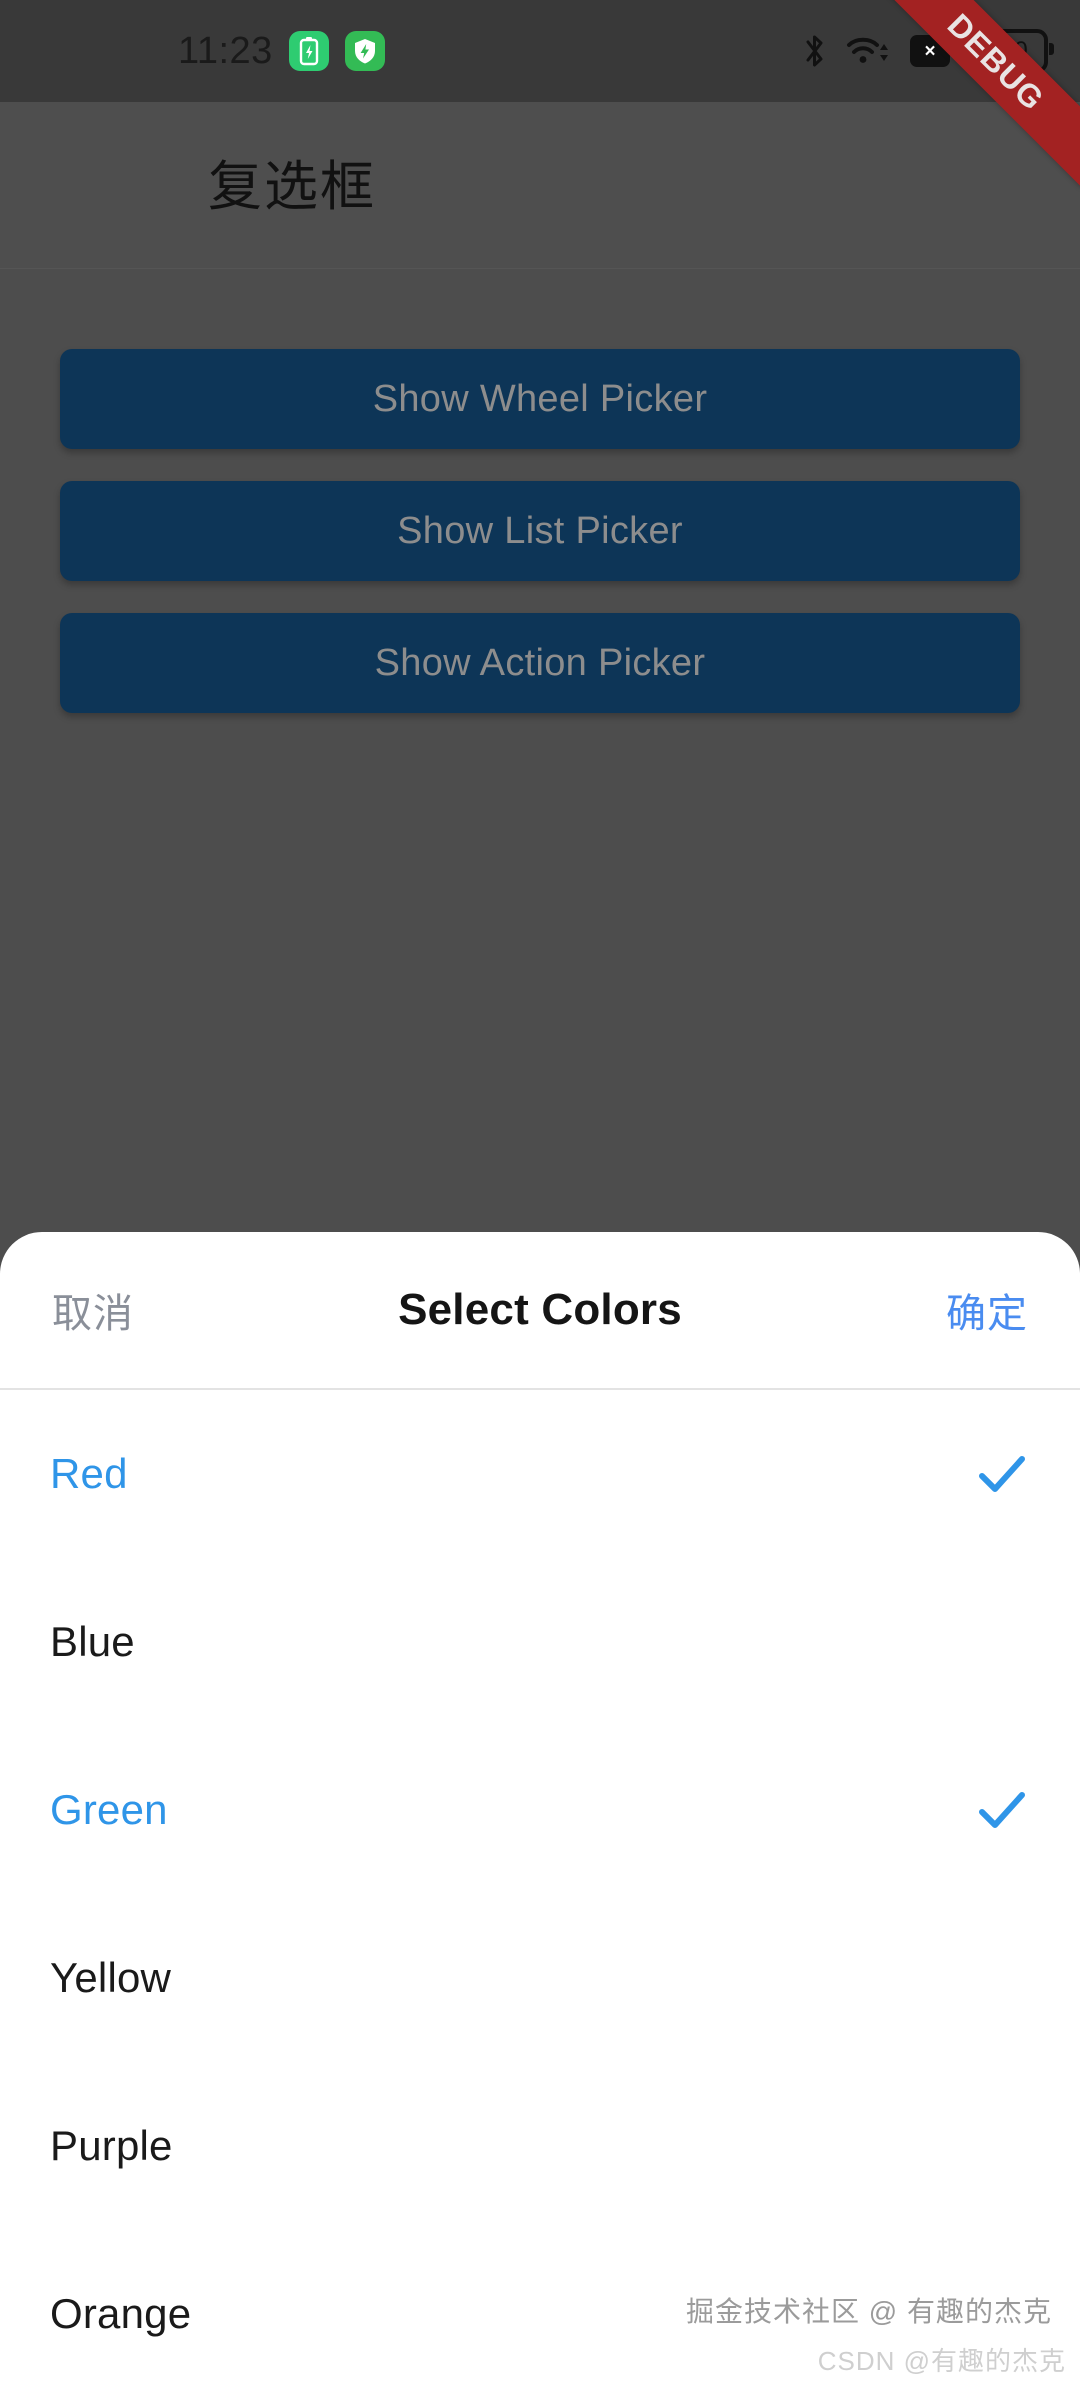 This screenshot has height=2400, width=1080. I want to click on page-title: 复选框, so click(292, 187).